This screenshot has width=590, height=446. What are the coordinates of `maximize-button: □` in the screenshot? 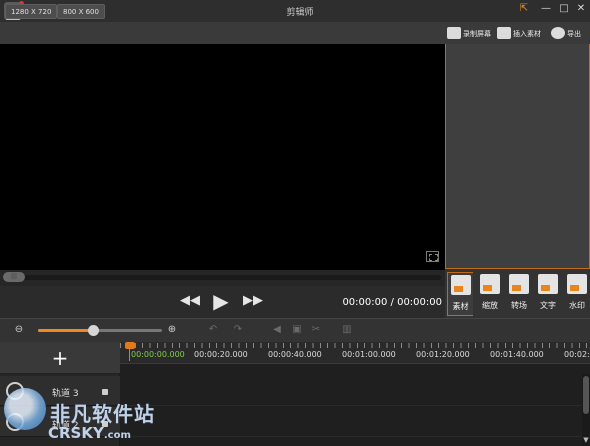 It's located at (564, 9).